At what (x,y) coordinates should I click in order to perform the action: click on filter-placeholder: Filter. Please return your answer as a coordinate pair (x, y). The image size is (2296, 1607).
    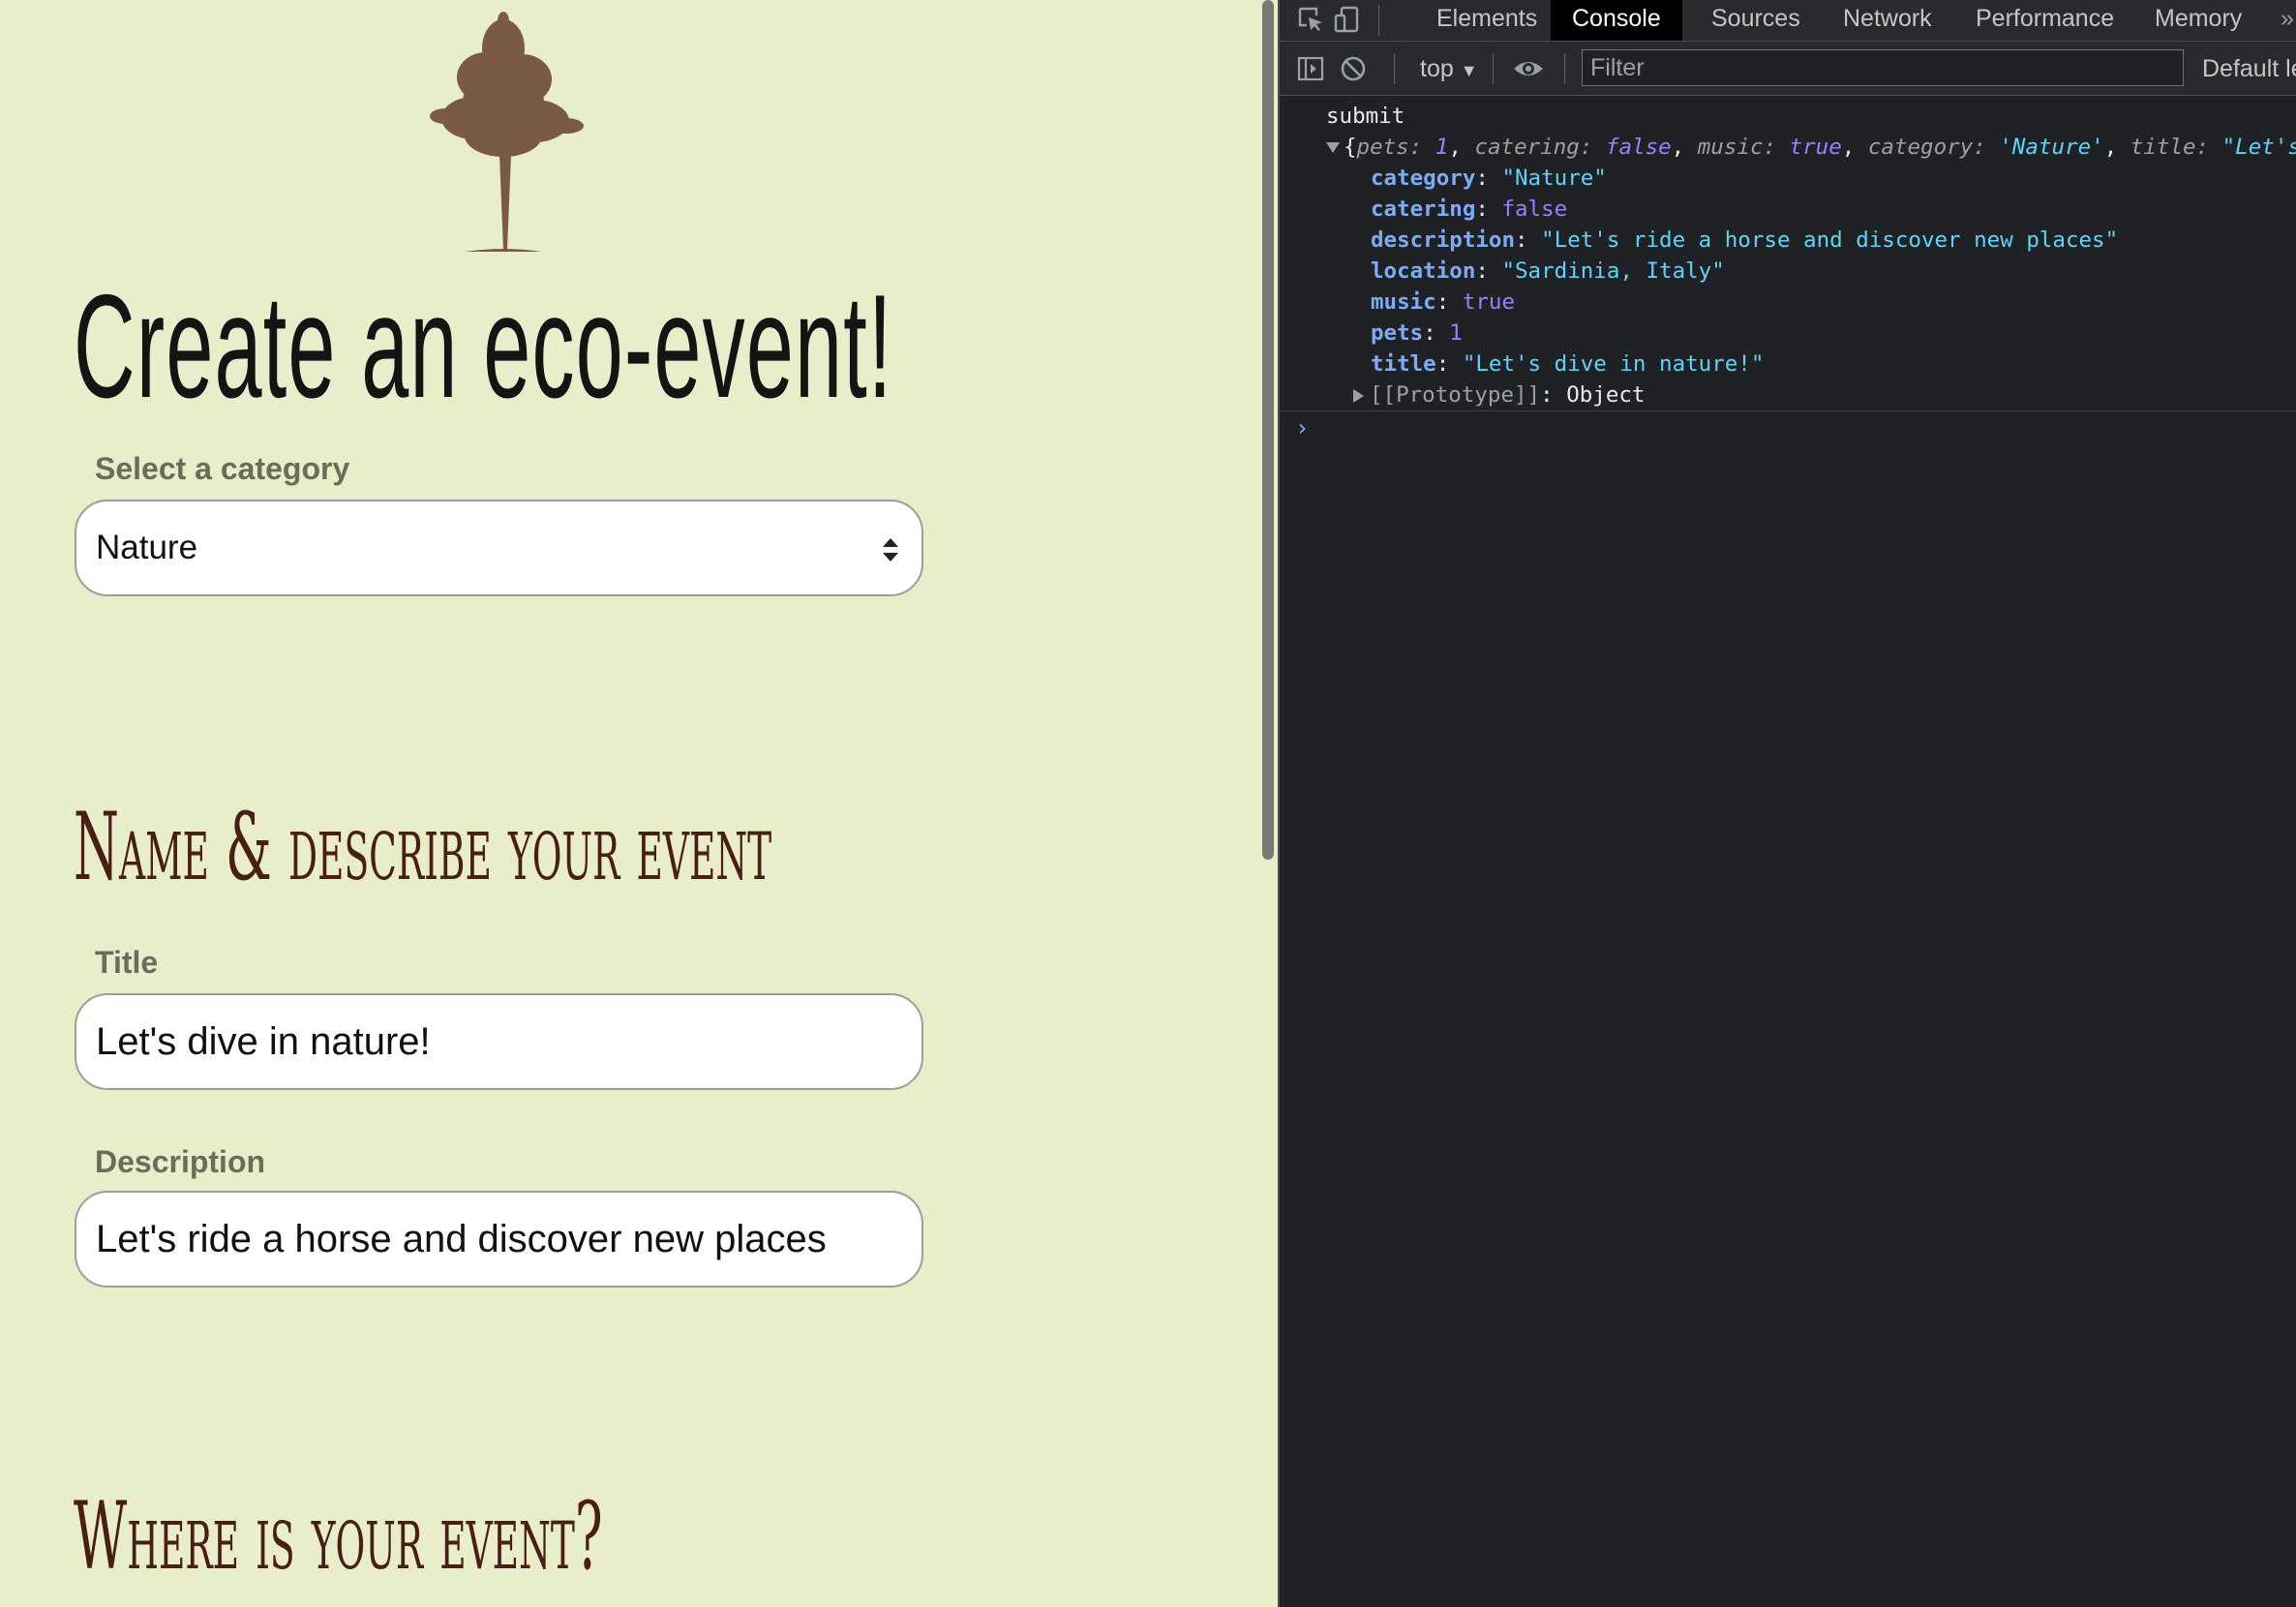
    Looking at the image, I should click on (1618, 67).